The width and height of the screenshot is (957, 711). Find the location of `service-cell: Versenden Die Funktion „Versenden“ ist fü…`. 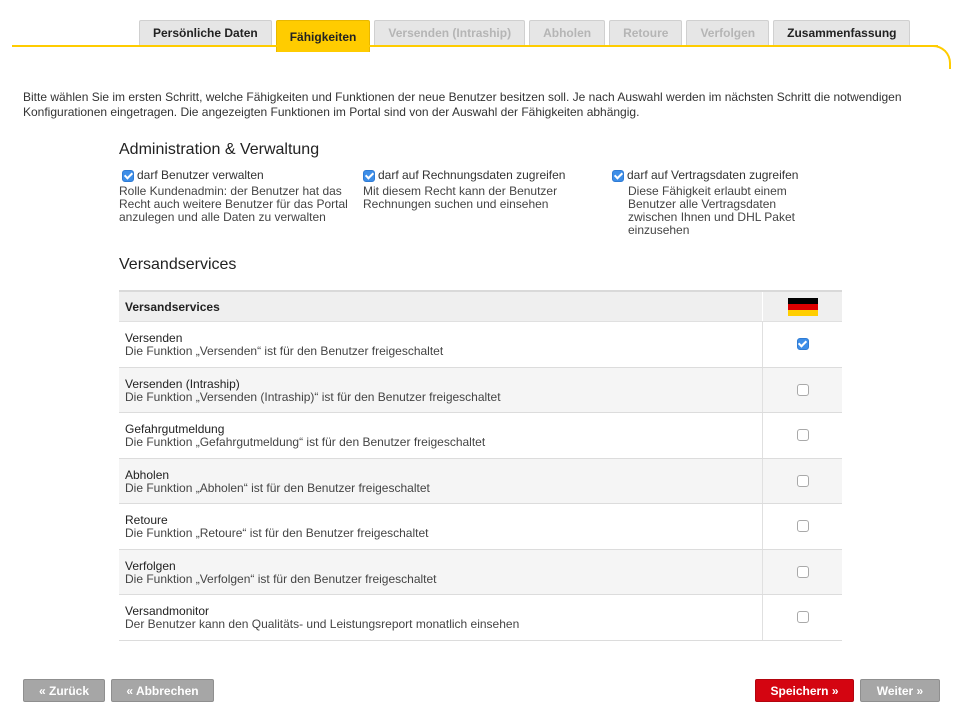

service-cell: Versenden Die Funktion „Versenden“ ist fü… is located at coordinates (440, 344).